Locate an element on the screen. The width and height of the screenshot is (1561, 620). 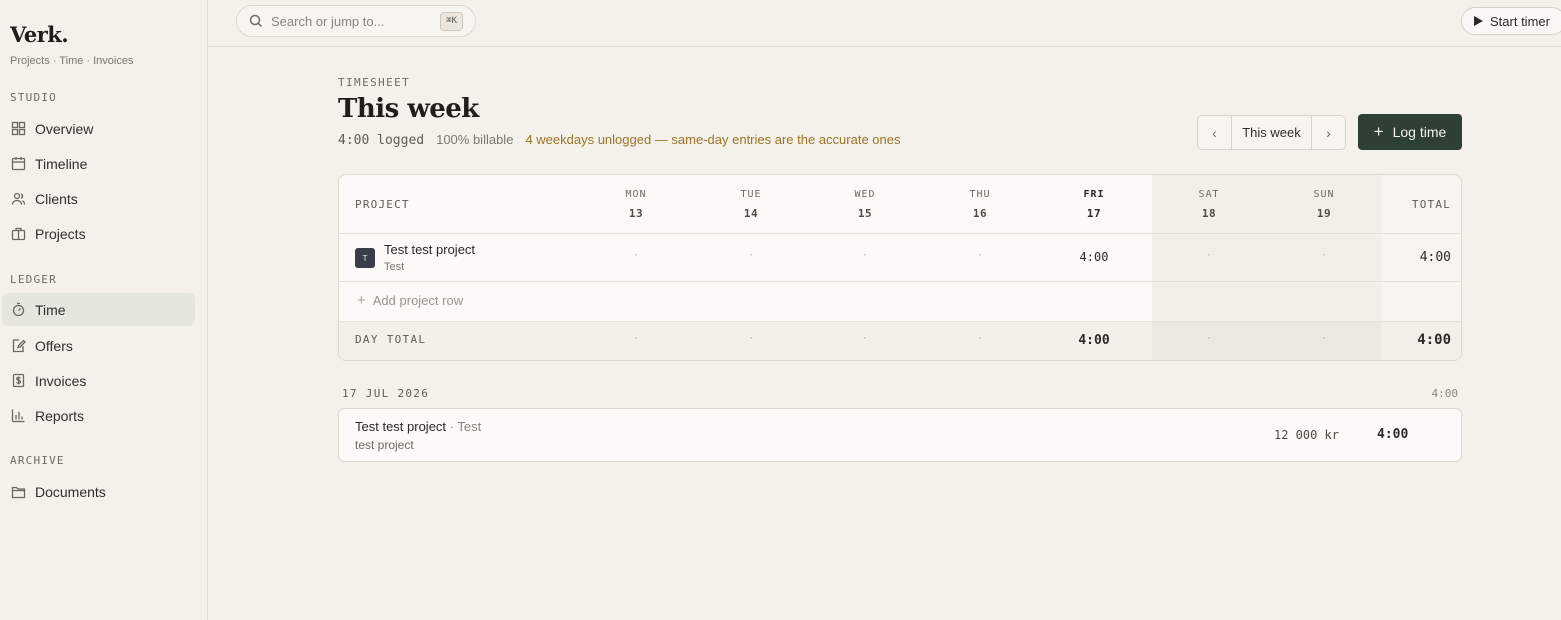
sidebar-item-reports: Reports is located at coordinates (98, 415).